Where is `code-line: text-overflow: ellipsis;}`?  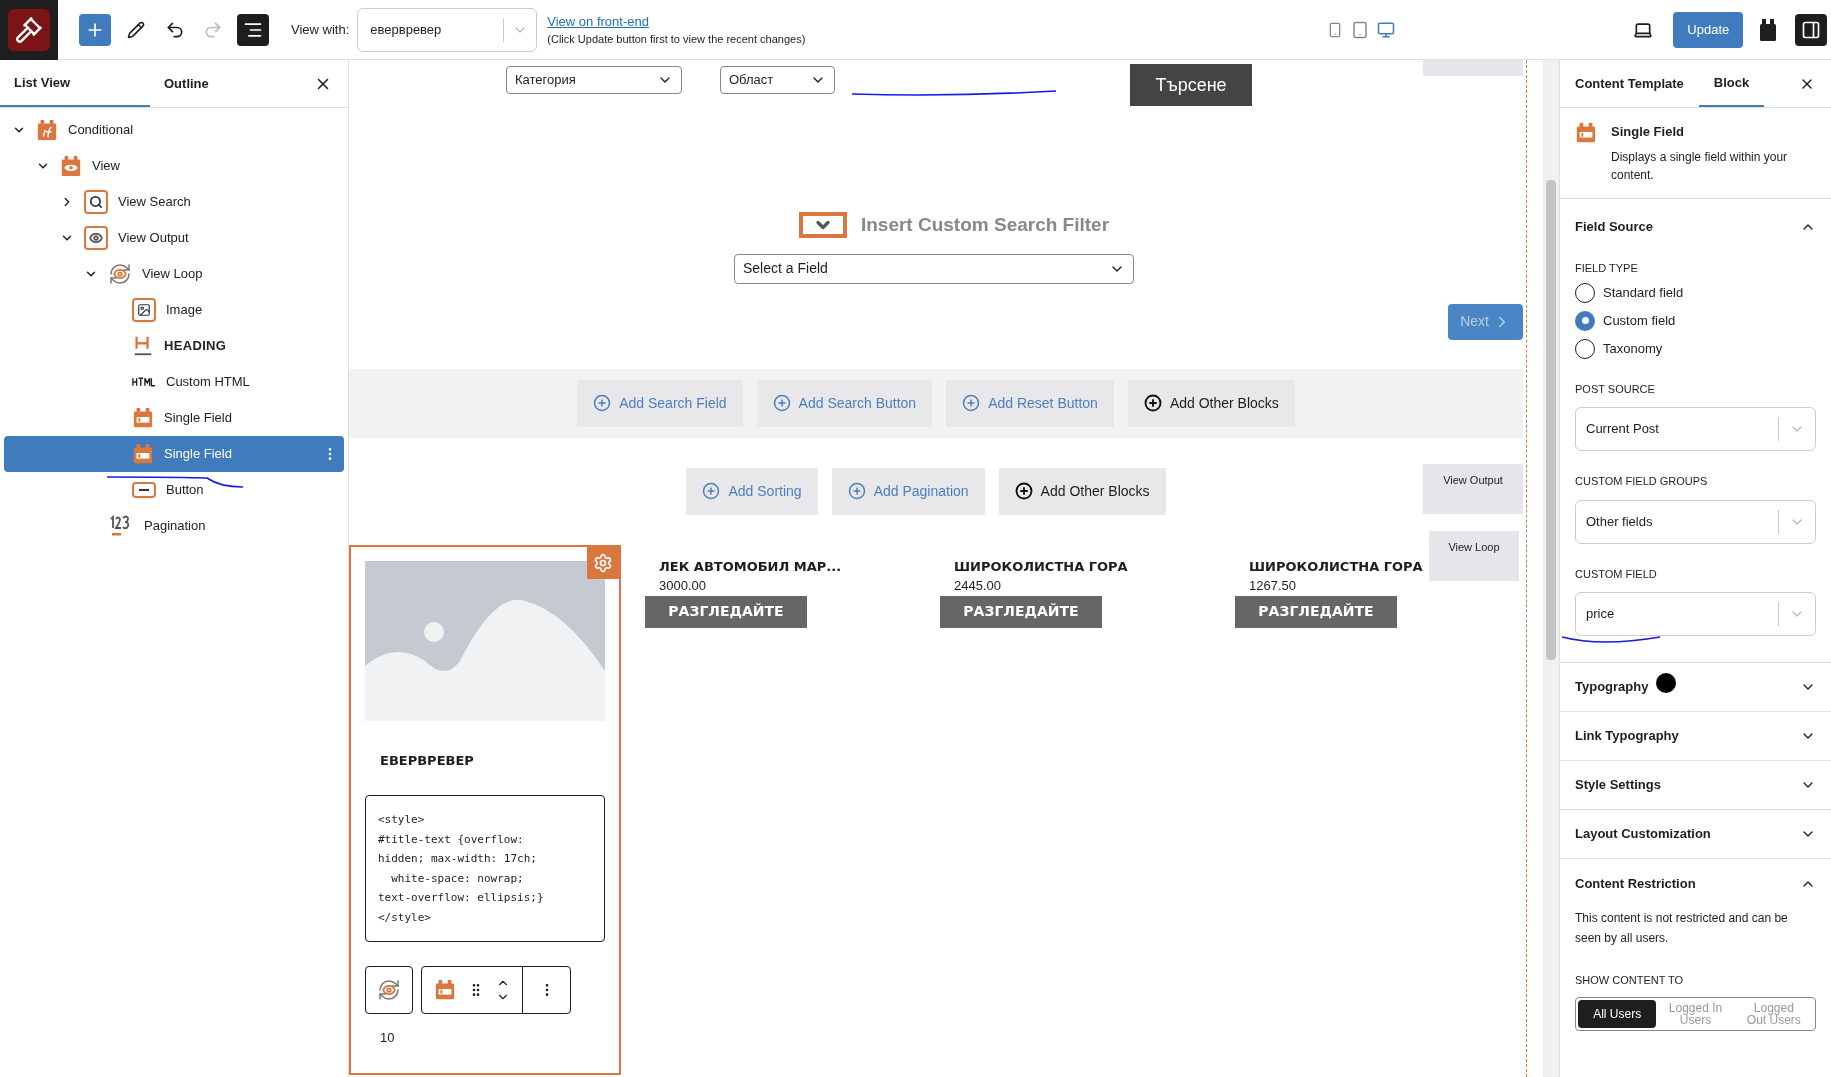
code-line: text-overflow: ellipsis;} is located at coordinates (461, 898).